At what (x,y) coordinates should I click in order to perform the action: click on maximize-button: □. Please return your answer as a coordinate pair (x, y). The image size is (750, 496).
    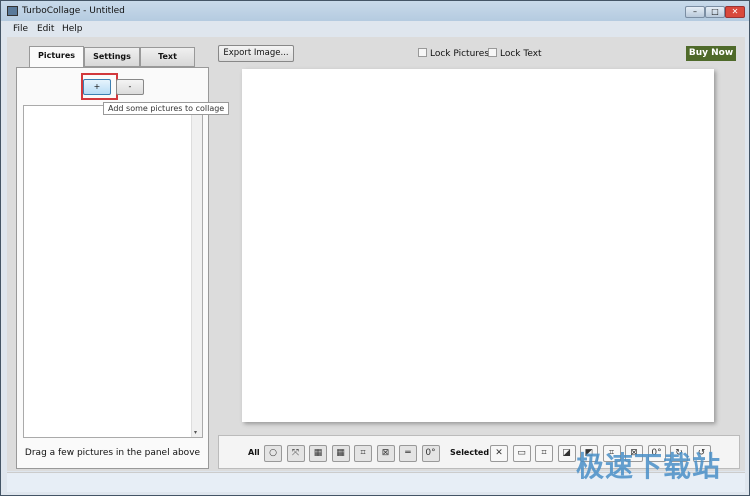
    Looking at the image, I should click on (715, 12).